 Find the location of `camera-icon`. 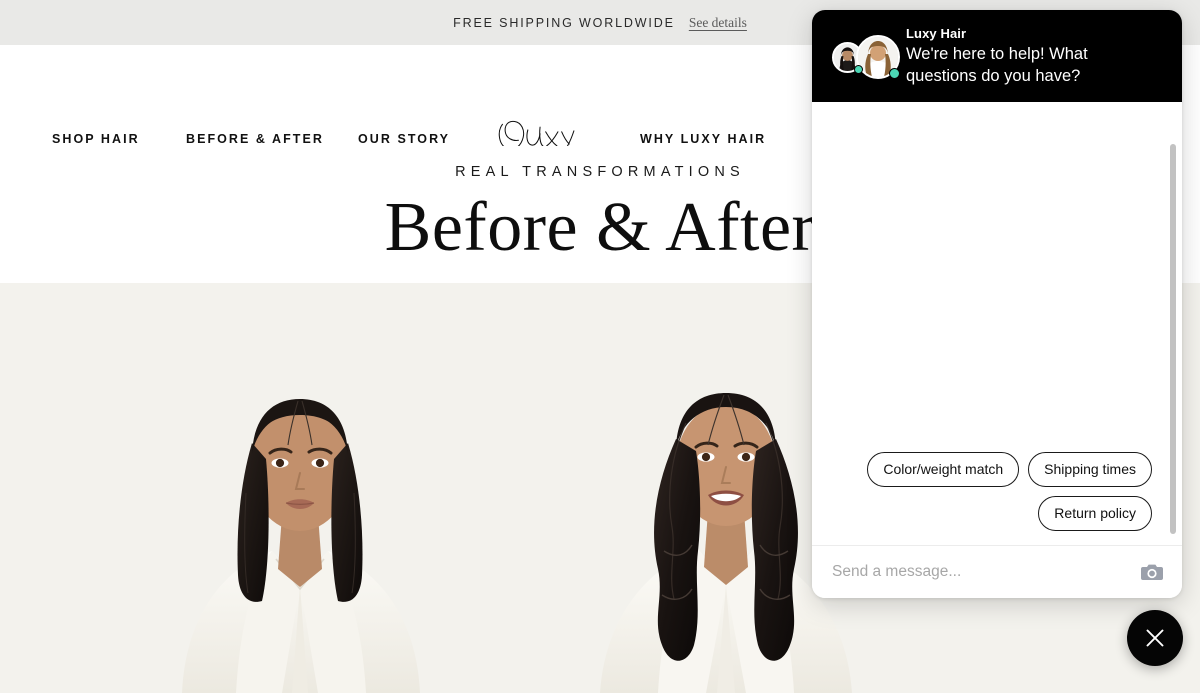

camera-icon is located at coordinates (1152, 572).